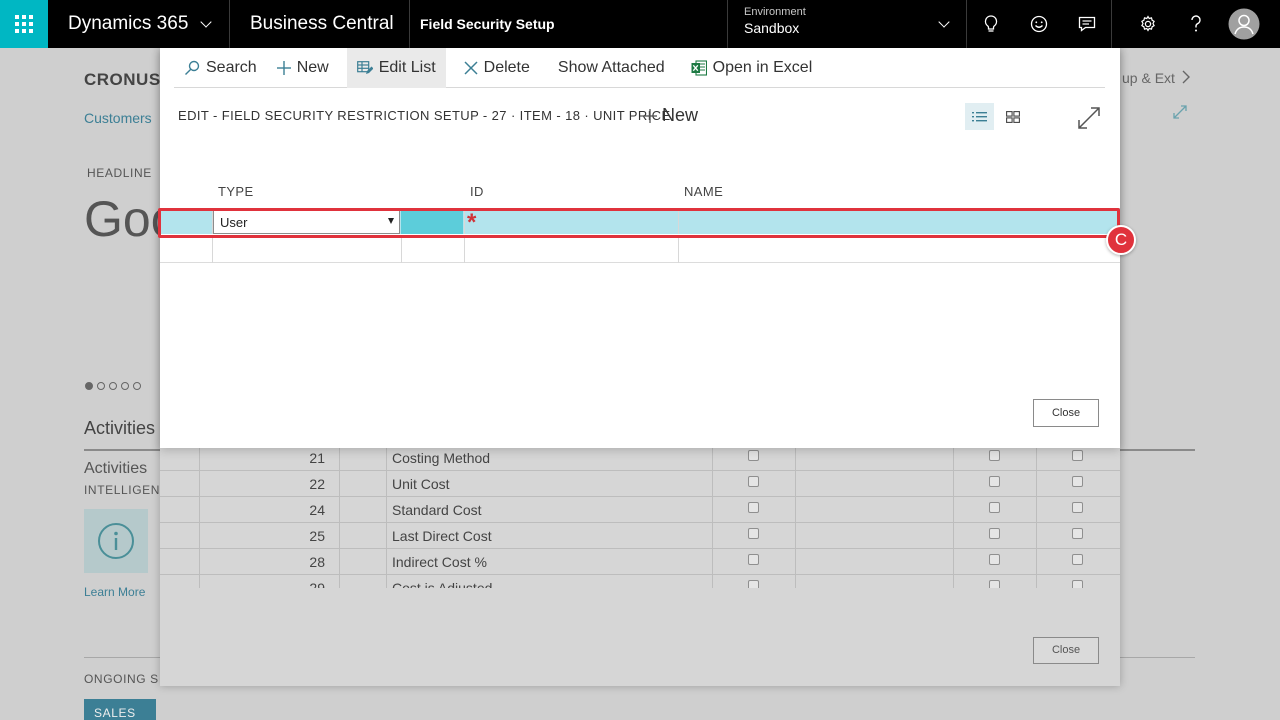 This screenshot has width=1280, height=720. Describe the element at coordinates (471, 67) in the screenshot. I see `close-icon` at that location.